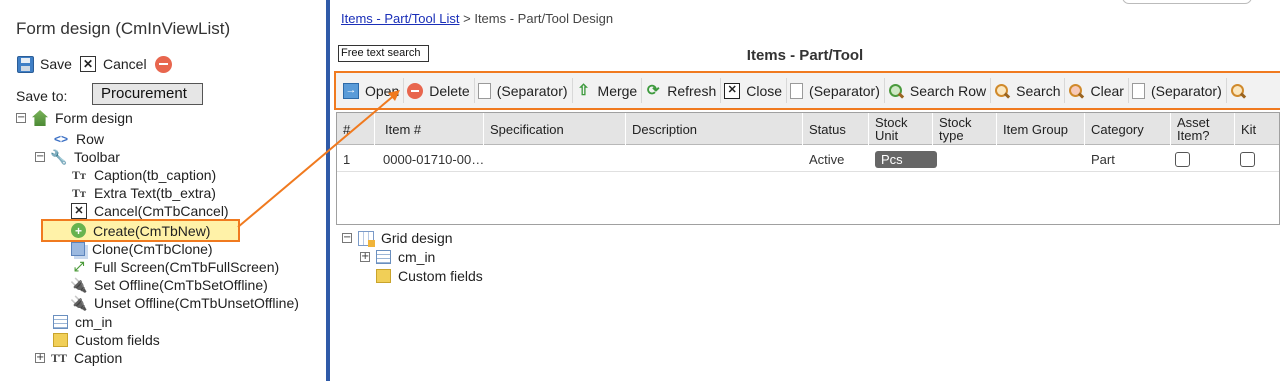 Image resolution: width=1280 pixels, height=381 pixels. What do you see at coordinates (1000, 159) in the screenshot?
I see `item-group-cell` at bounding box center [1000, 159].